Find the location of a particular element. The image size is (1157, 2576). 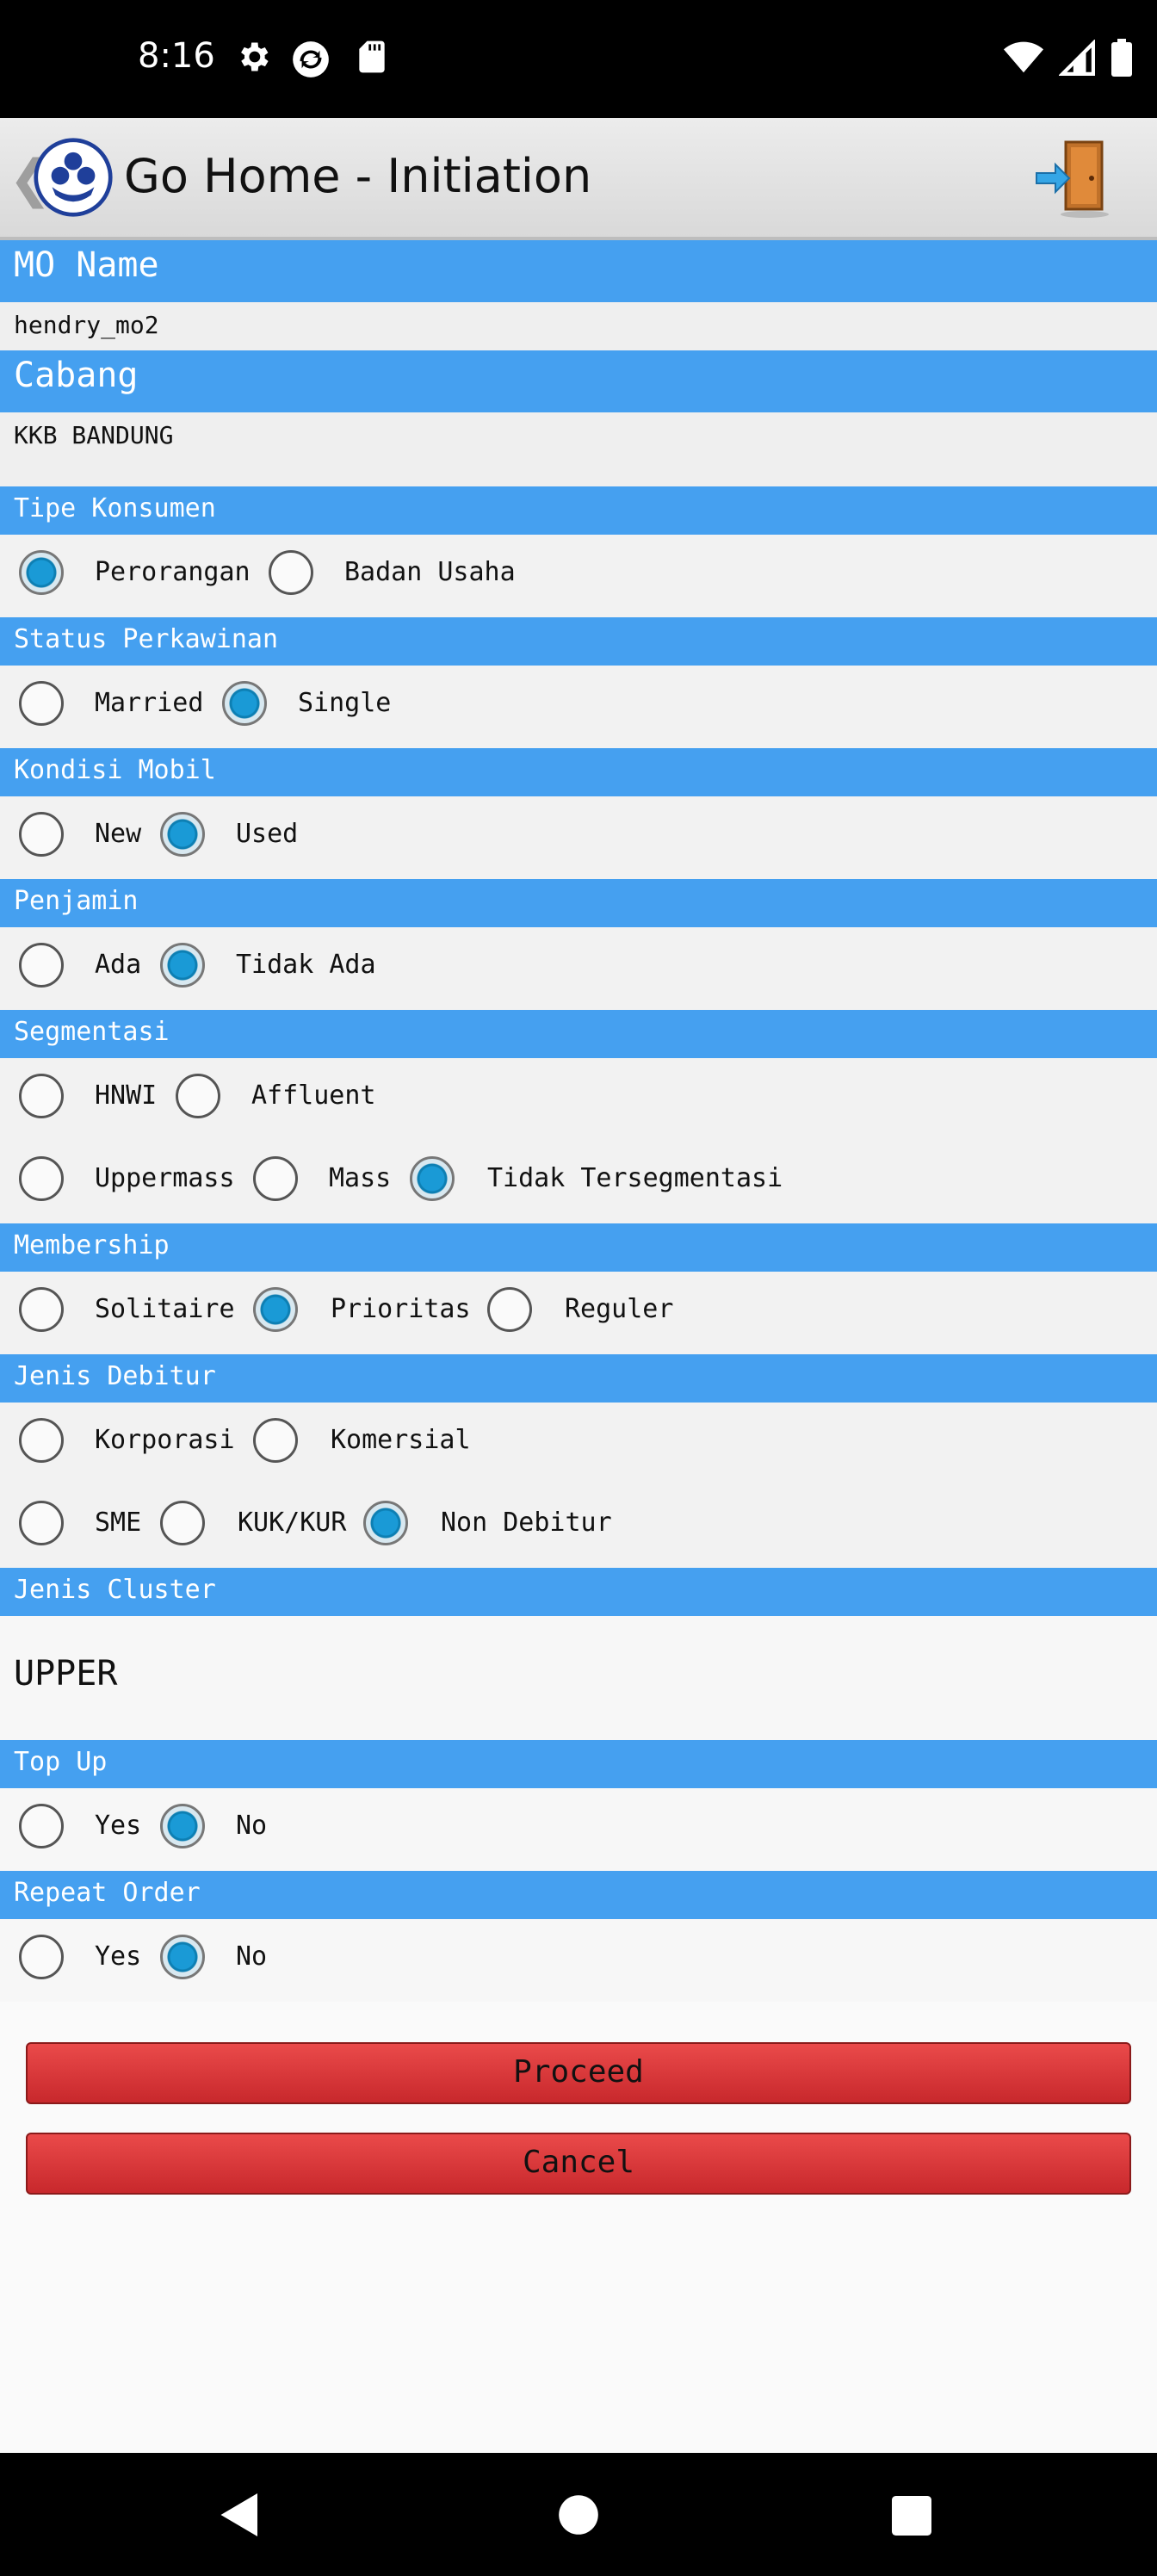

radio-label: Perorangan is located at coordinates (173, 572).